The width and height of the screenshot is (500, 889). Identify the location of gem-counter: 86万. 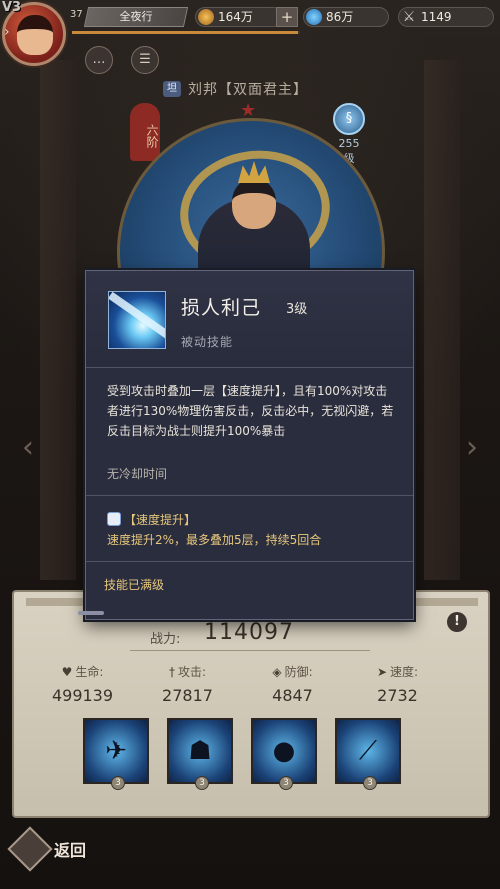
(346, 17).